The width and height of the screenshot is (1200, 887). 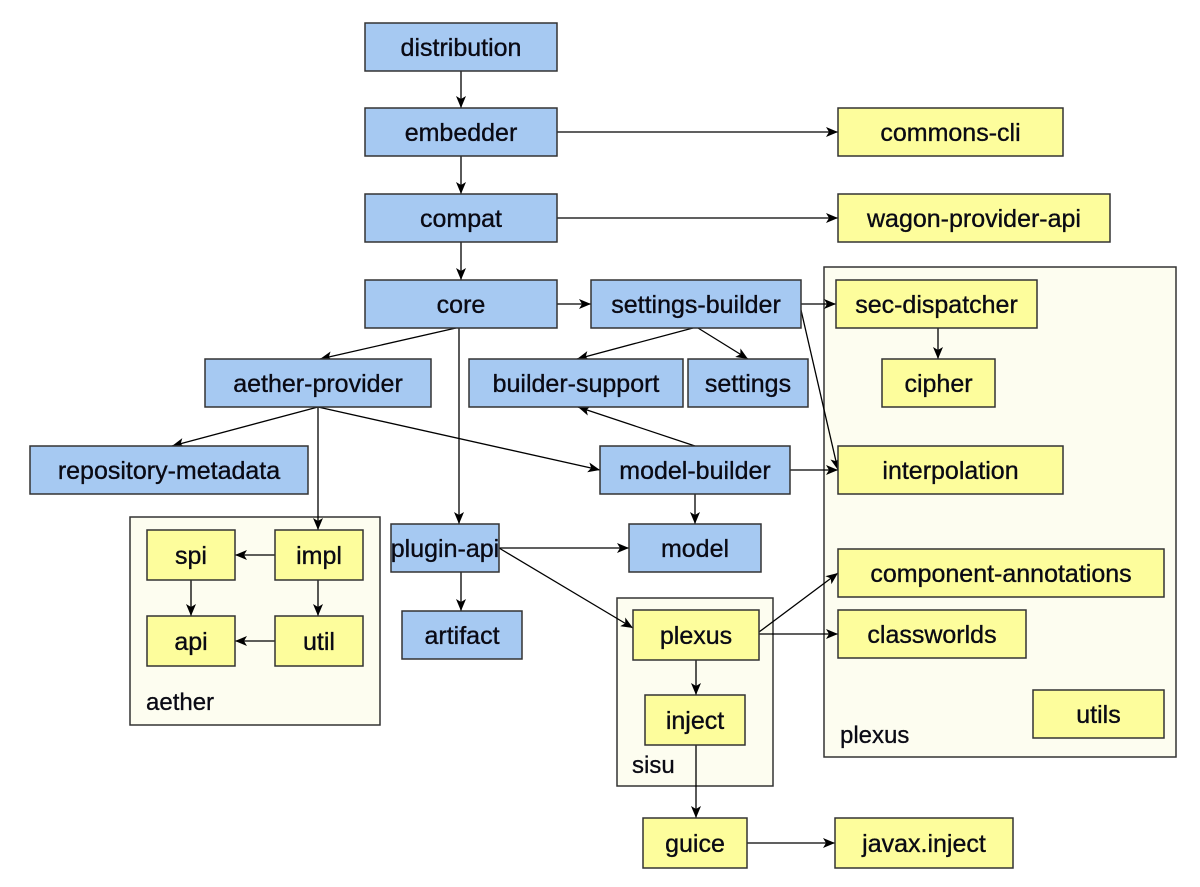 I want to click on node-label: core, so click(x=461, y=305).